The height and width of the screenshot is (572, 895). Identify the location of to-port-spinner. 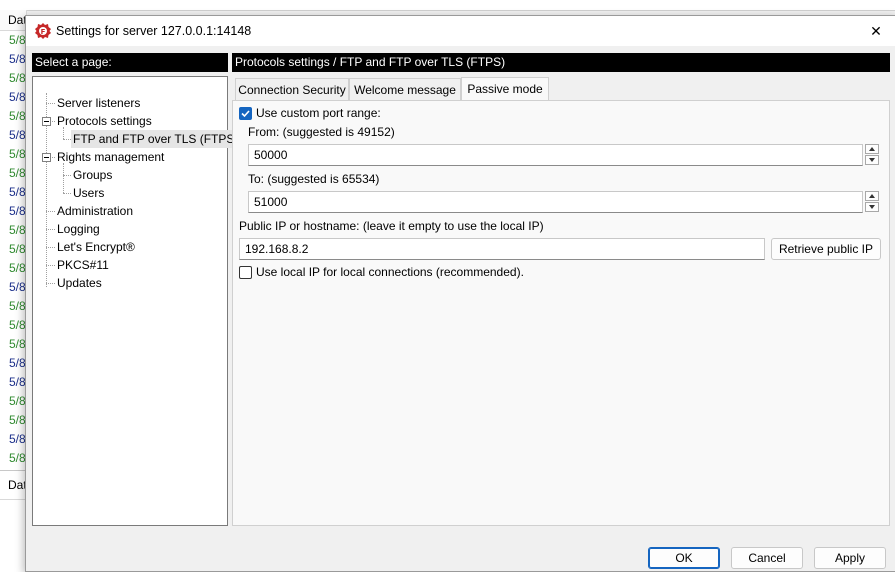
(872, 202).